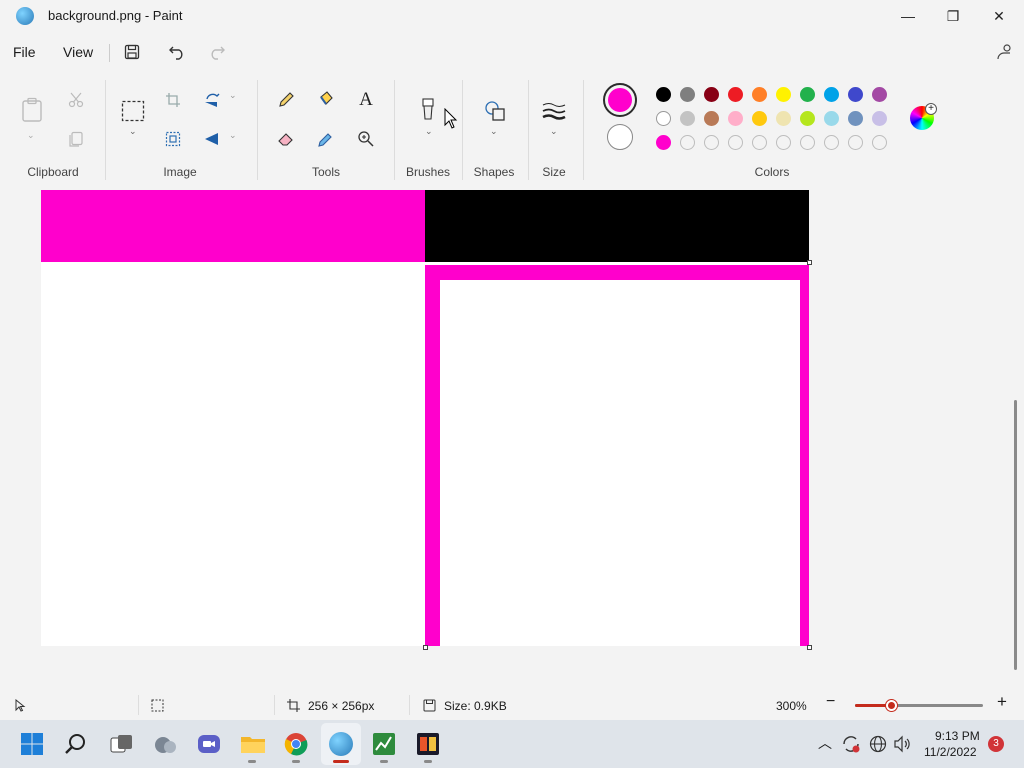 The width and height of the screenshot is (1024, 768). Describe the element at coordinates (252, 744) in the screenshot. I see `file-explorer-button` at that location.